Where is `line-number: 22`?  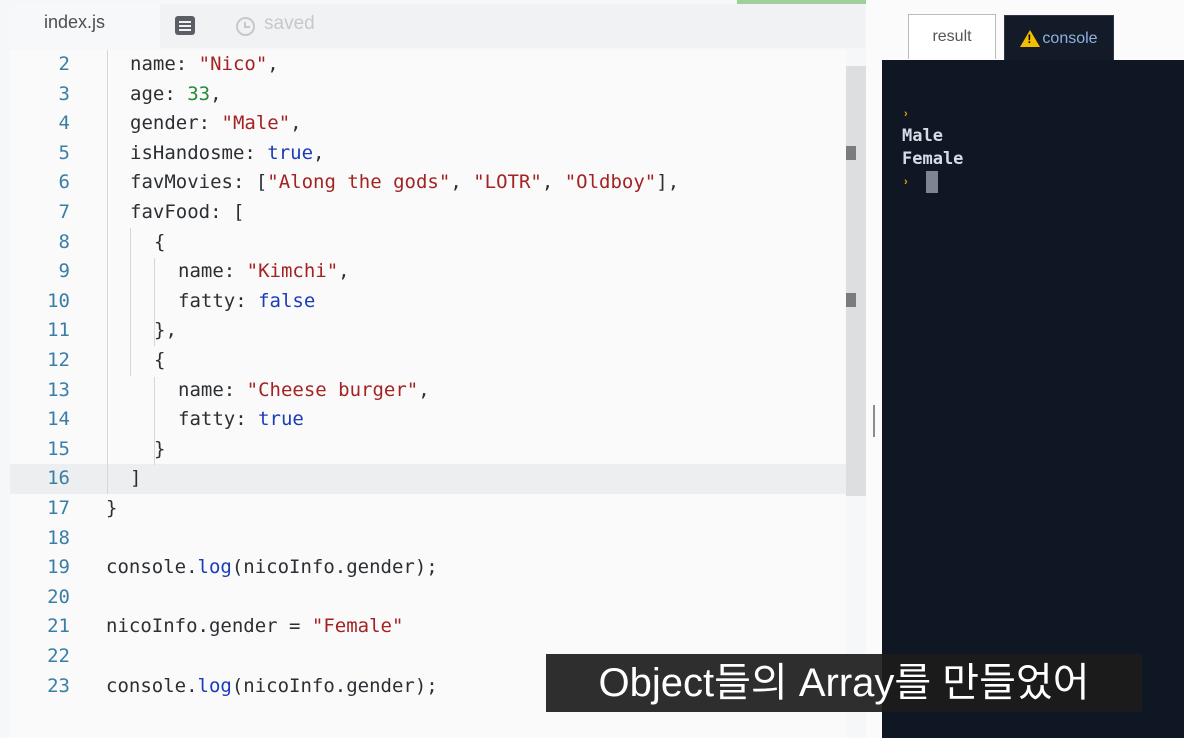
line-number: 22 is located at coordinates (58, 656).